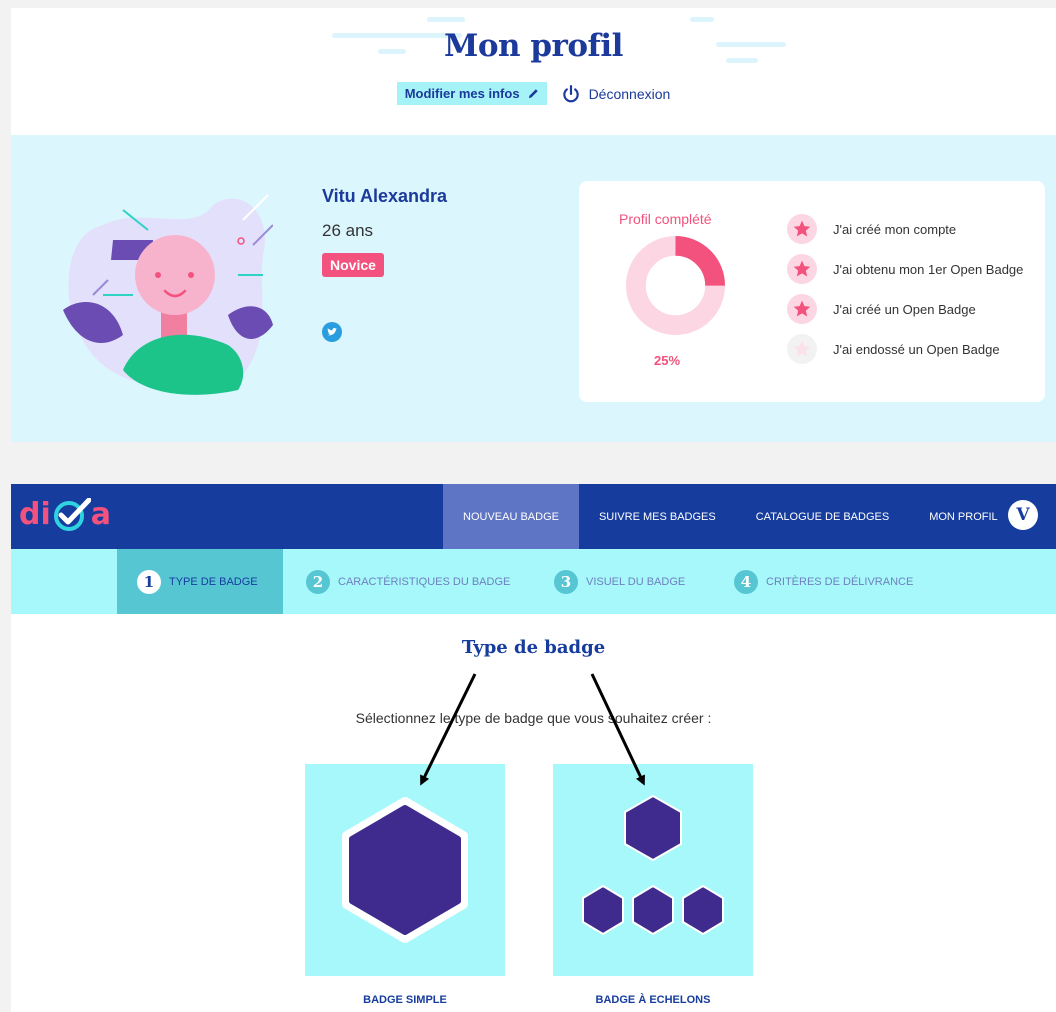 Image resolution: width=1056 pixels, height=1012 pixels. I want to click on step-label: TYPE DE BADGE, so click(213, 581).